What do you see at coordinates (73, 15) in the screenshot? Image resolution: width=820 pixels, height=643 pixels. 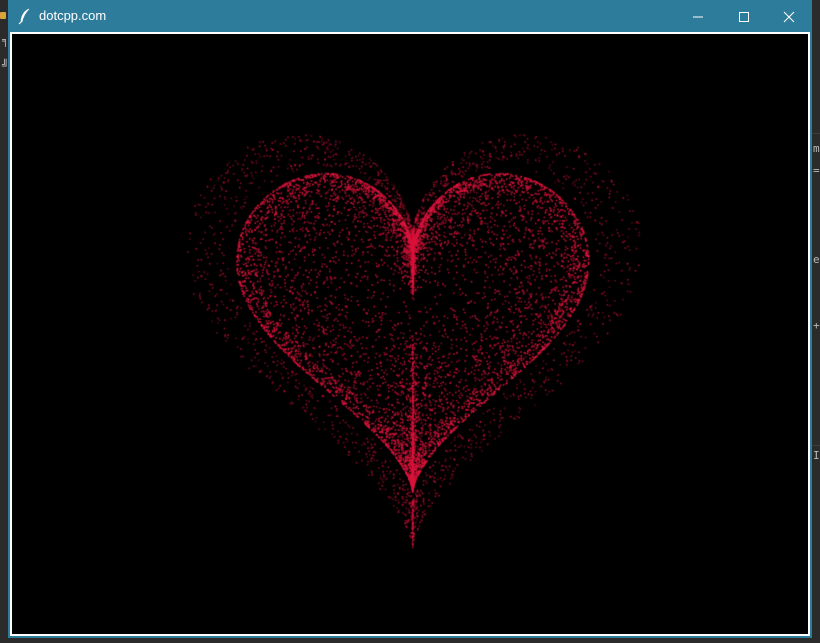 I see `window-title: dotcpp.com` at bounding box center [73, 15].